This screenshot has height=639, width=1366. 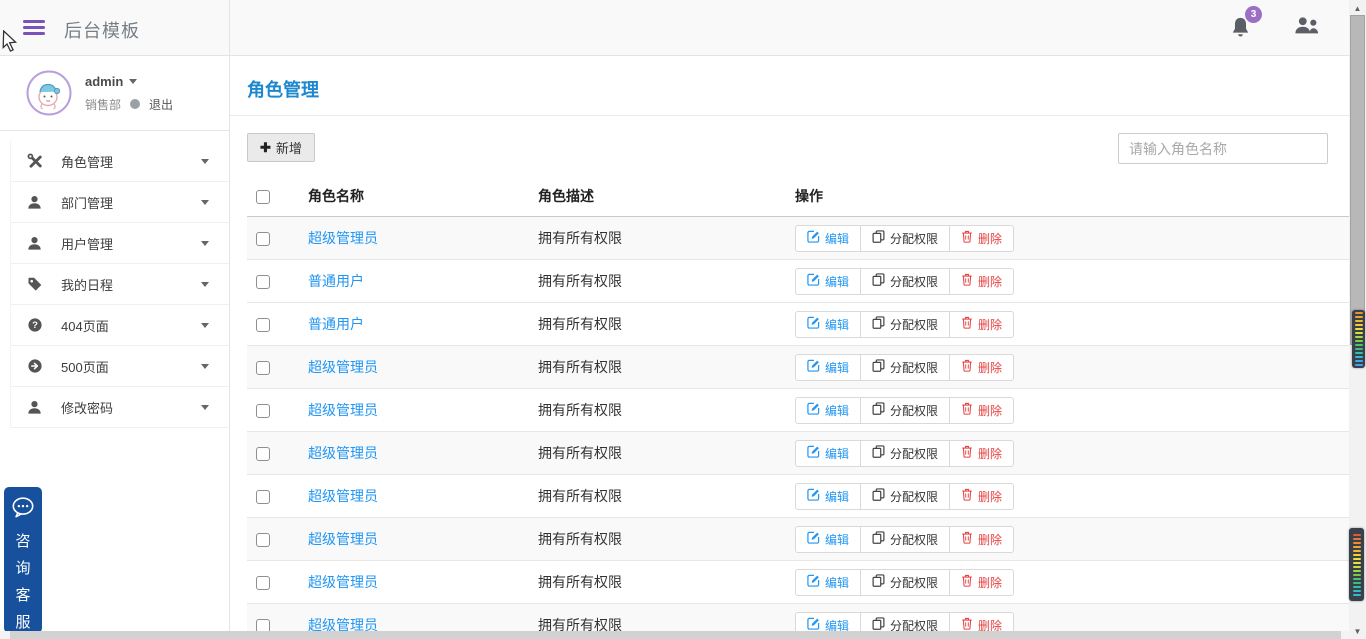 What do you see at coordinates (205, 407) in the screenshot?
I see `chevron-down-icon` at bounding box center [205, 407].